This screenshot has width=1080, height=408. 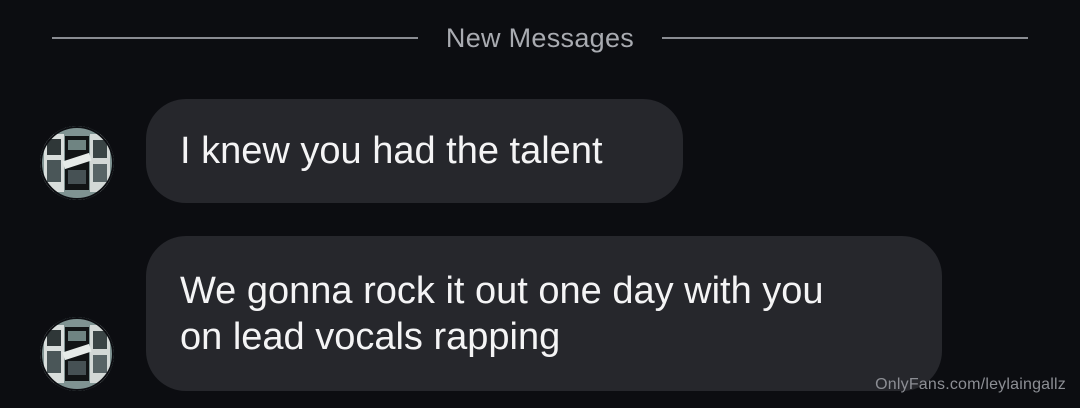 What do you see at coordinates (845, 38) in the screenshot?
I see `divider-line-right` at bounding box center [845, 38].